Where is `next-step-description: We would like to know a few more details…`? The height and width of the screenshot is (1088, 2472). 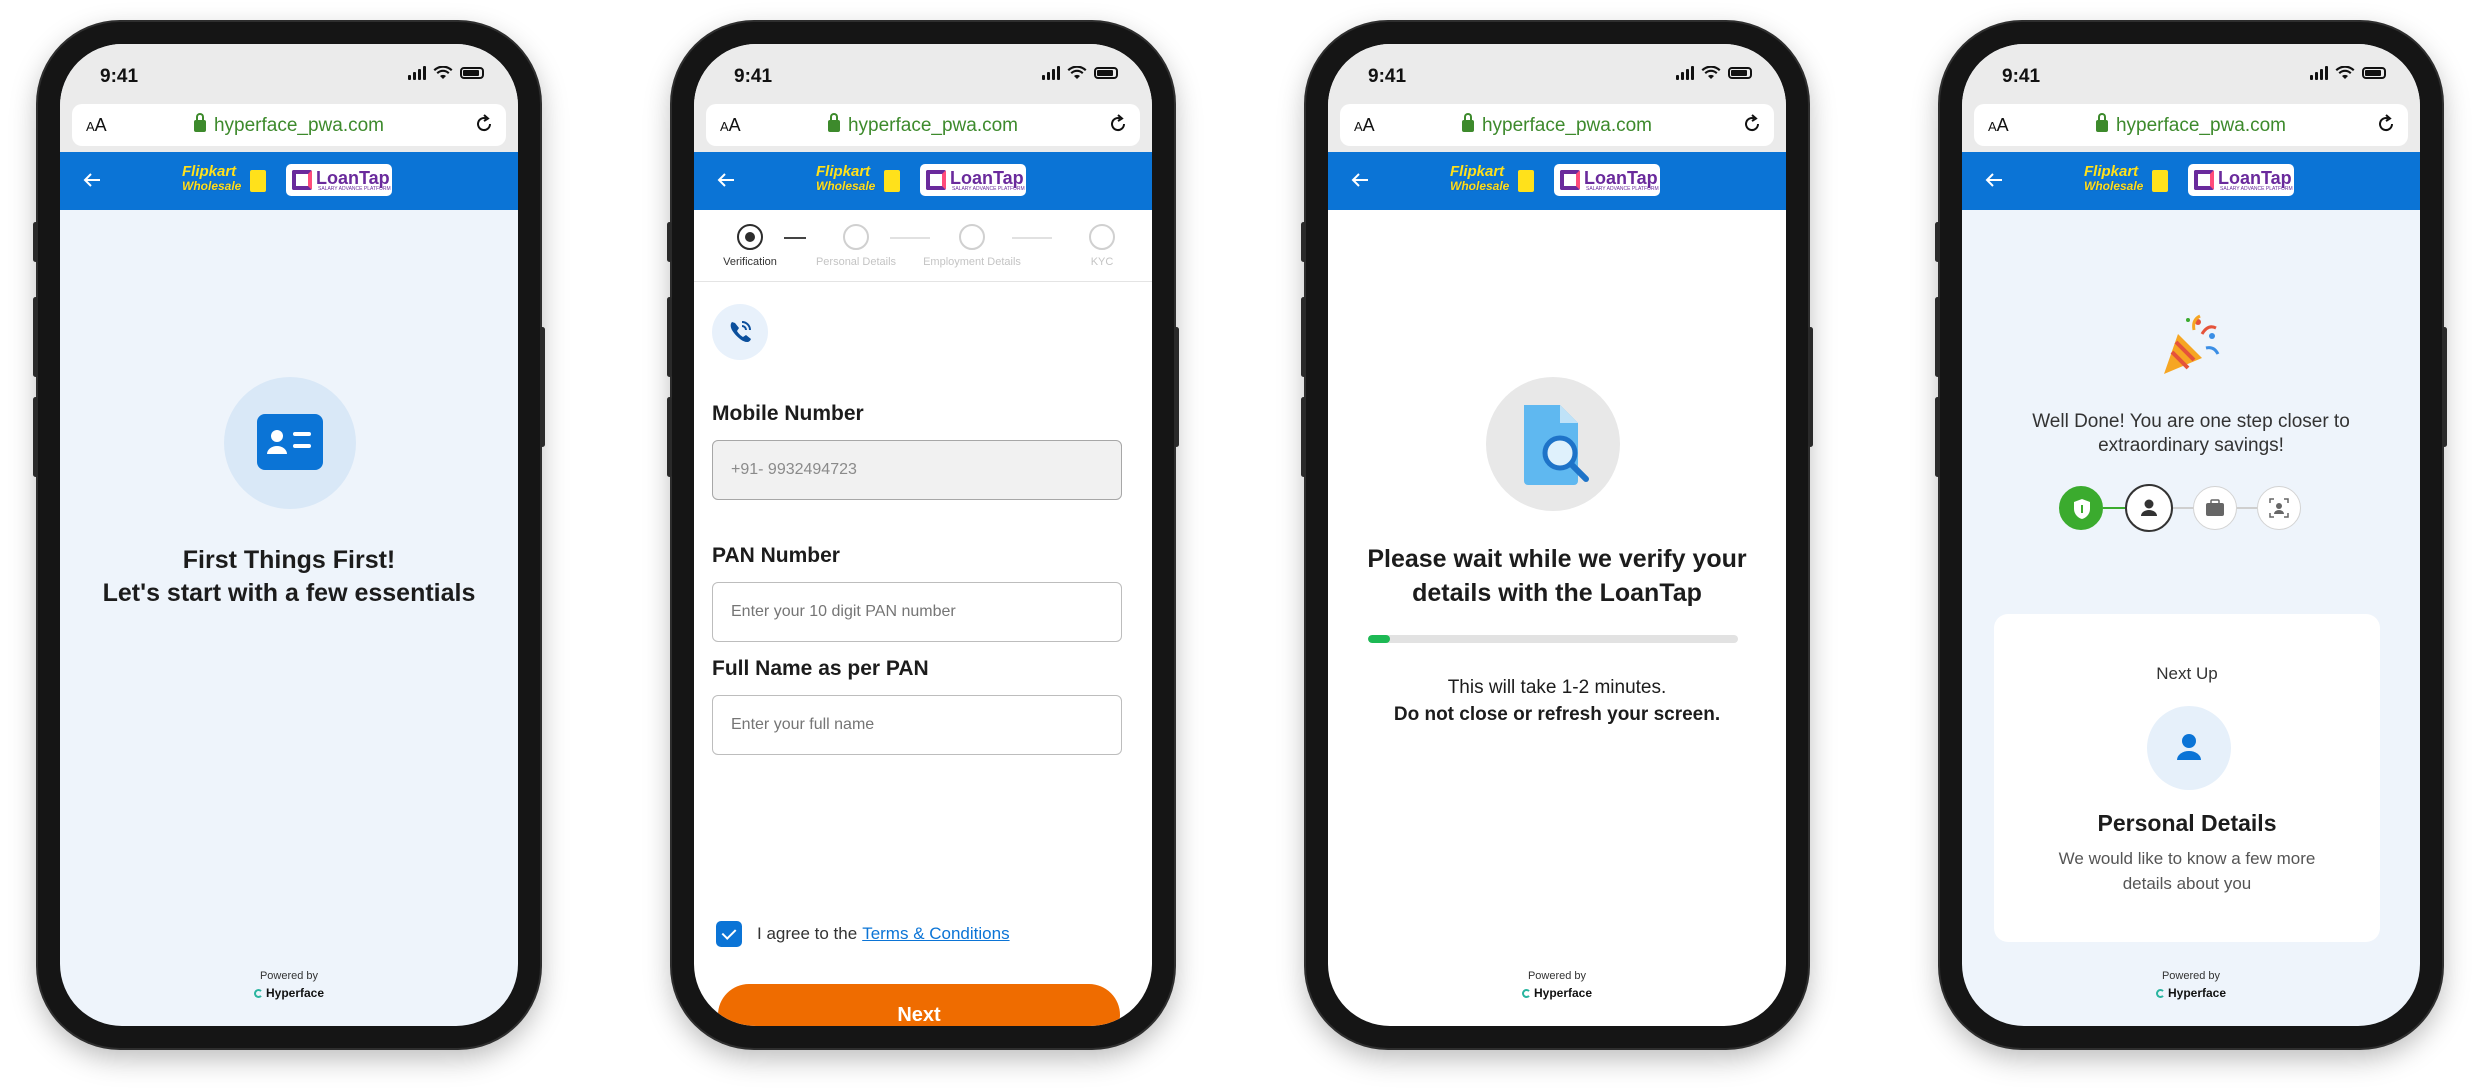
next-step-description: We would like to know a few more details… is located at coordinates (2187, 871).